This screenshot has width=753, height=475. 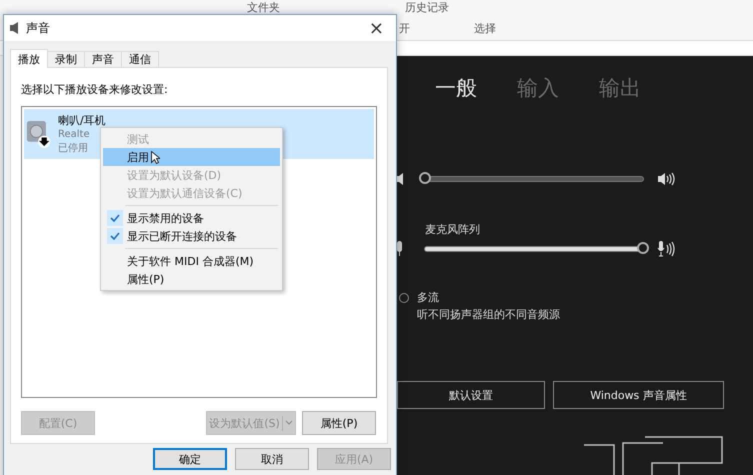 What do you see at coordinates (82, 120) in the screenshot?
I see `device-name: 喇叭/耳机` at bounding box center [82, 120].